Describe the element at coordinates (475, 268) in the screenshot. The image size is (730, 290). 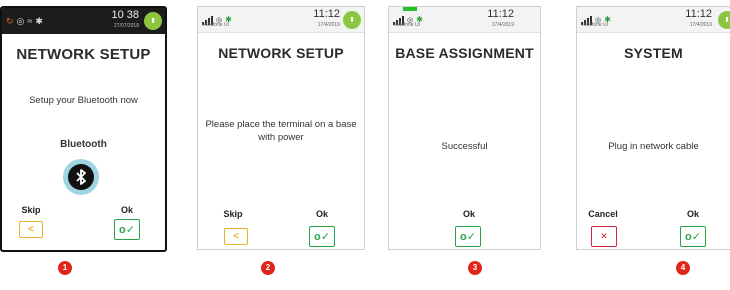
I see `step-badge-3: 3` at that location.